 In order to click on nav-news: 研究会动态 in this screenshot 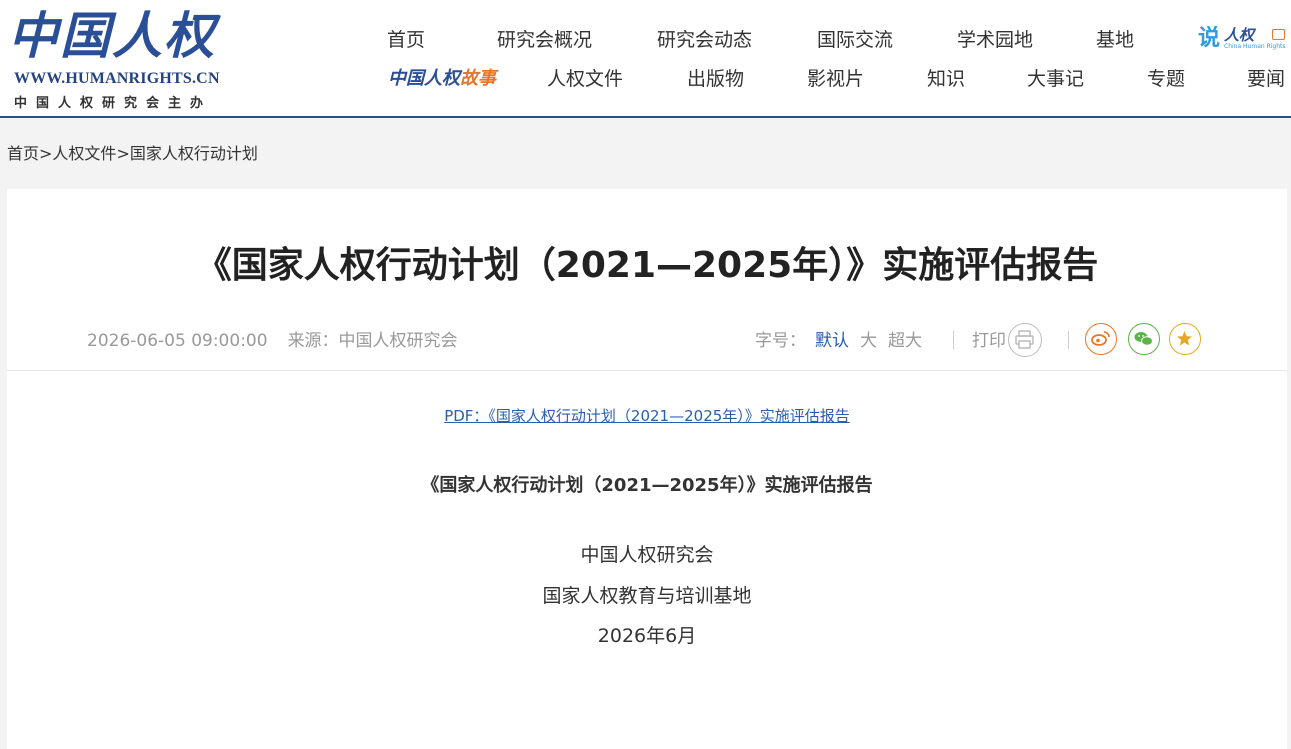, I will do `click(704, 40)`.